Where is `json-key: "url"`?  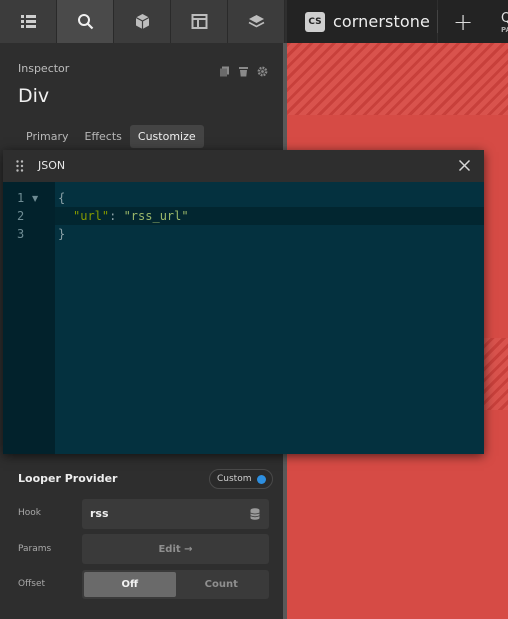 json-key: "url" is located at coordinates (91, 216).